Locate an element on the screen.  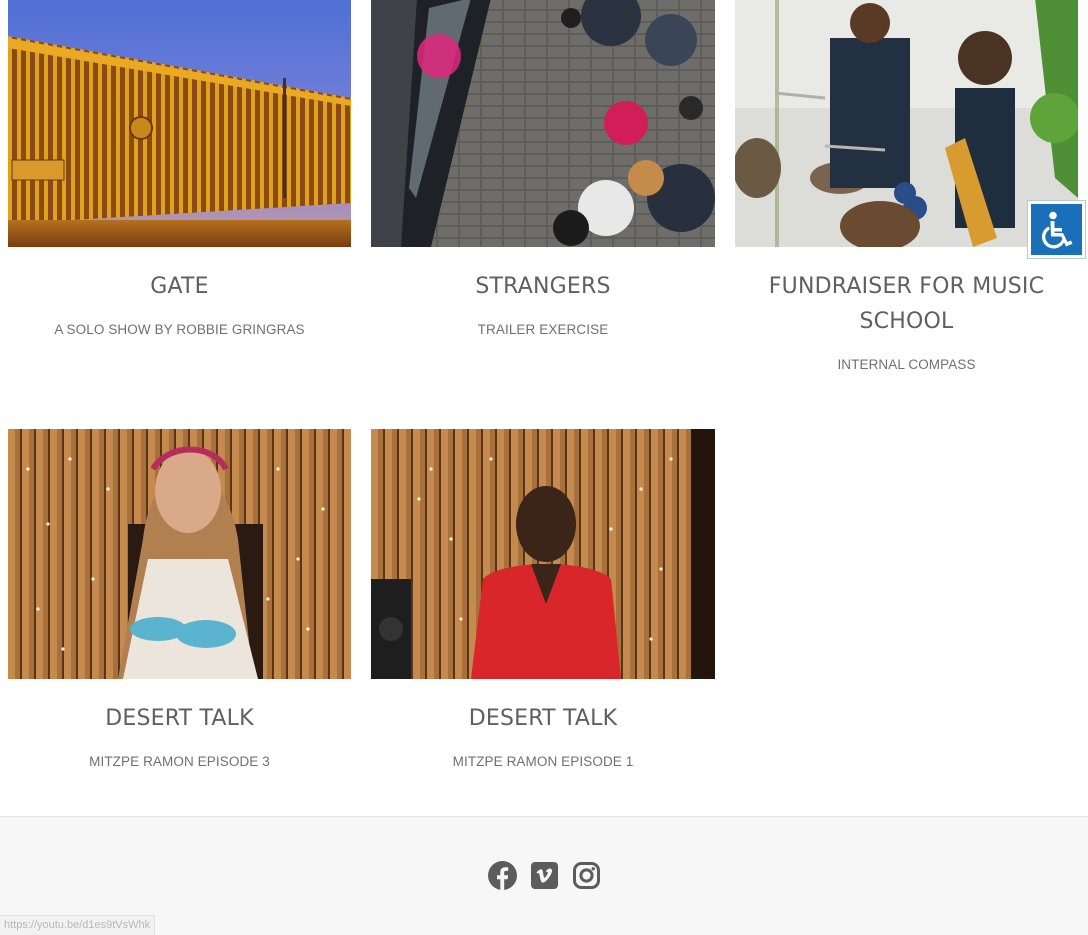
accessibility-button-inner is located at coordinates (1056, 229).